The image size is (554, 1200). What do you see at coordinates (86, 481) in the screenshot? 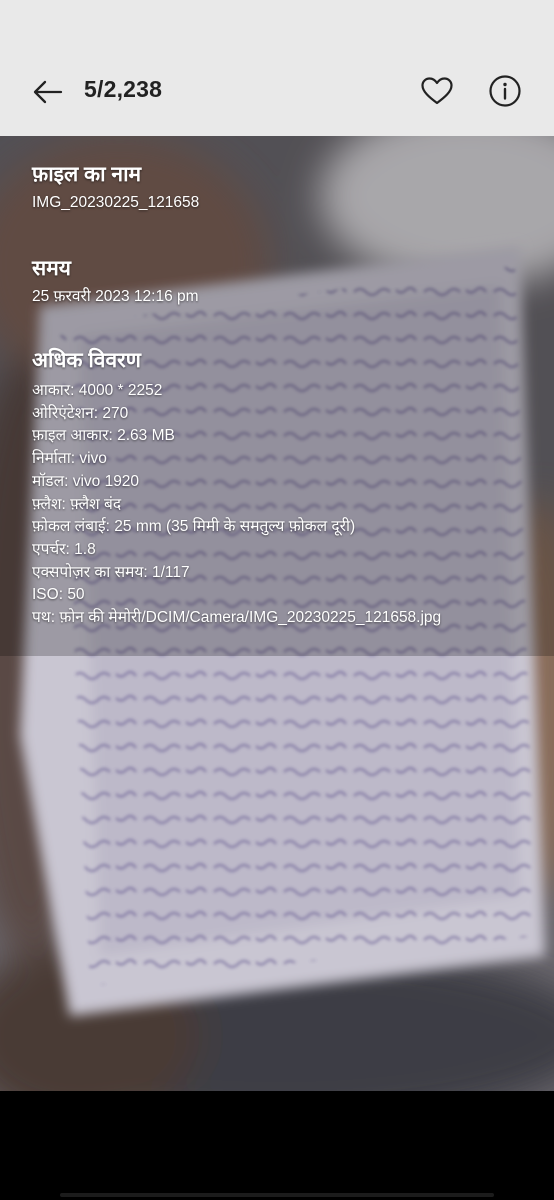
I see `detail-model: मॉडल: vivo 1920` at bounding box center [86, 481].